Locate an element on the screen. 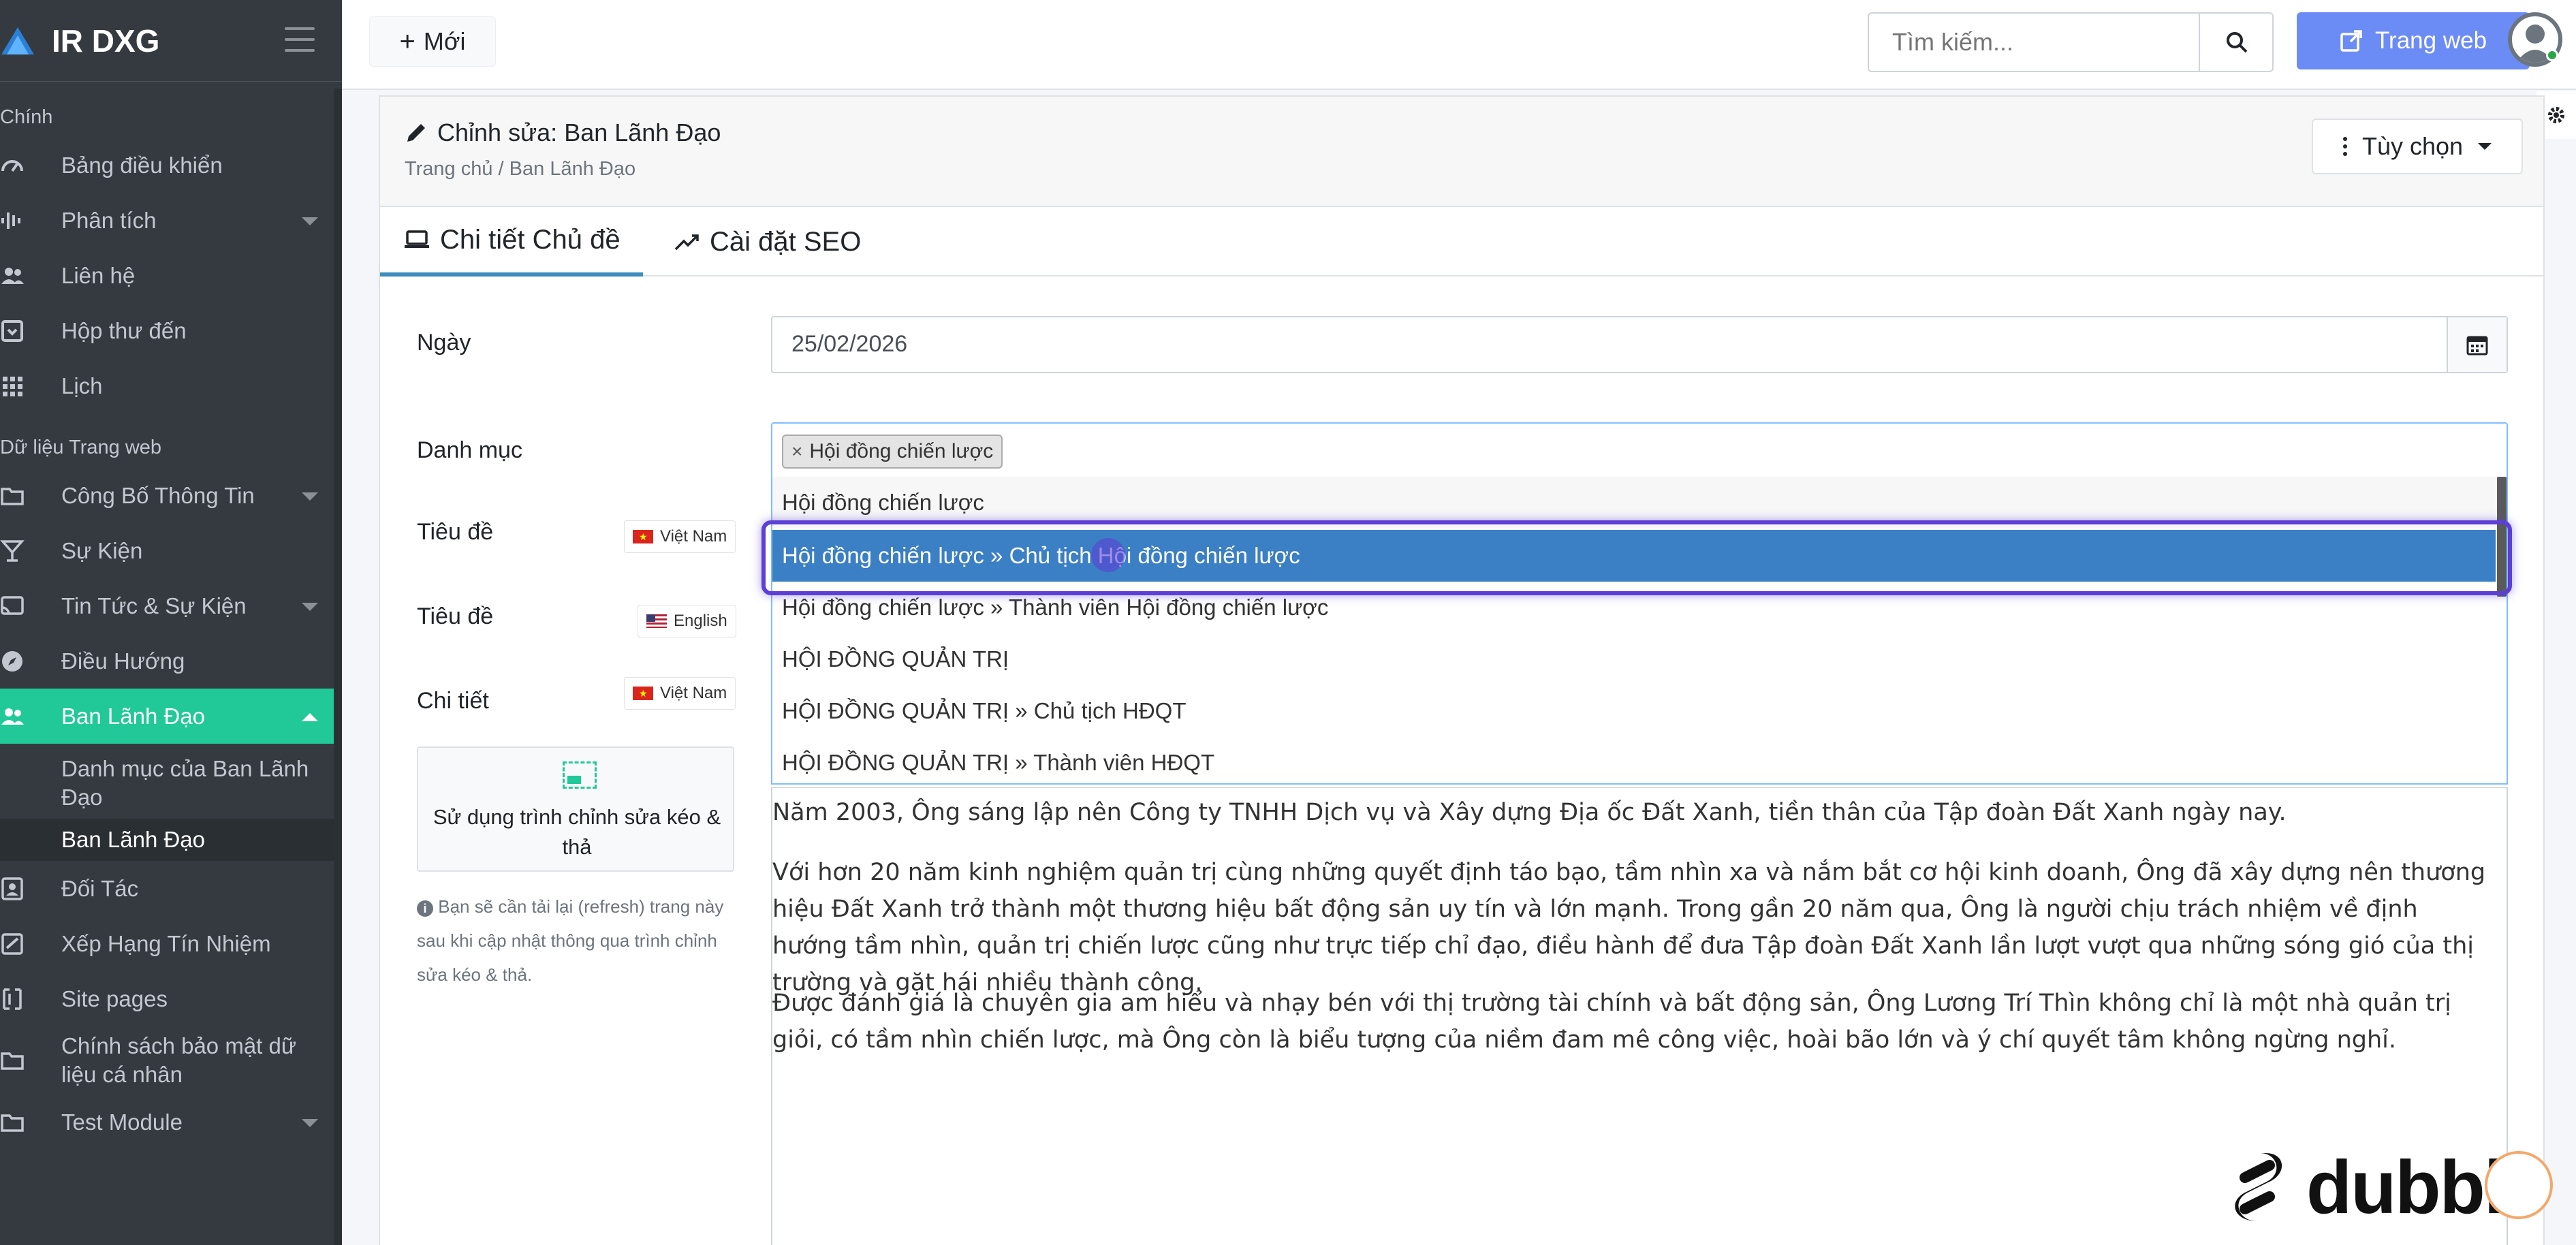 Image resolution: width=2576 pixels, height=1245 pixels. sidebar-item-partners: Đối Tác is located at coordinates (171, 889).